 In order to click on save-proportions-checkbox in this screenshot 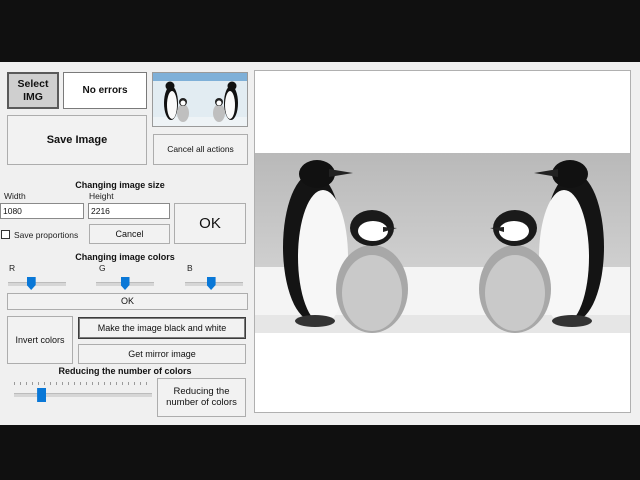, I will do `click(5, 234)`.